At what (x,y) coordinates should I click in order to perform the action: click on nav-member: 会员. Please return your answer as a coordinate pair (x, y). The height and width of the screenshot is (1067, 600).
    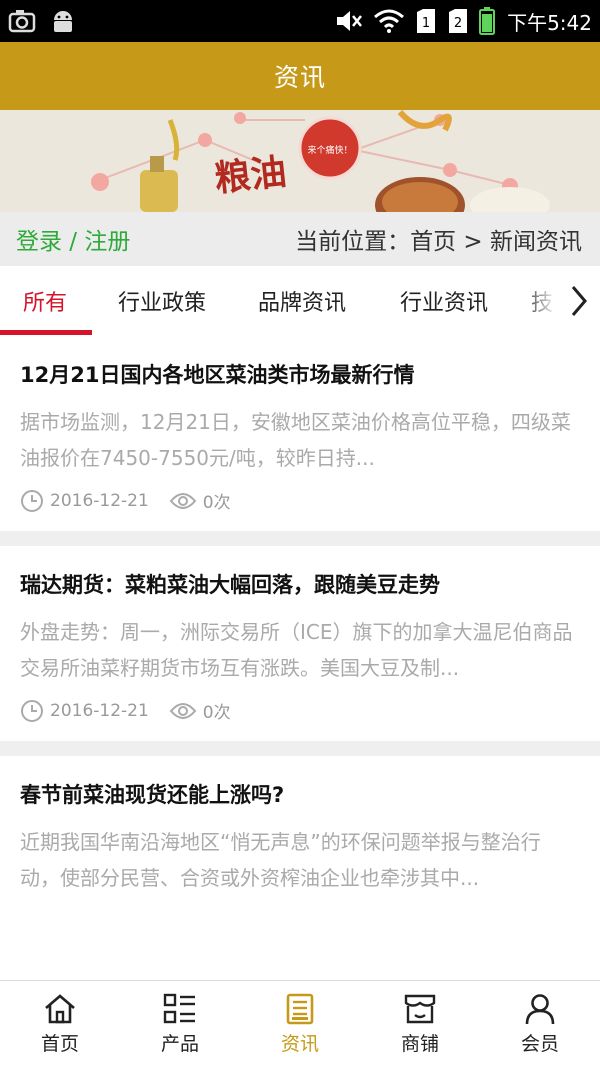
    Looking at the image, I should click on (540, 1024).